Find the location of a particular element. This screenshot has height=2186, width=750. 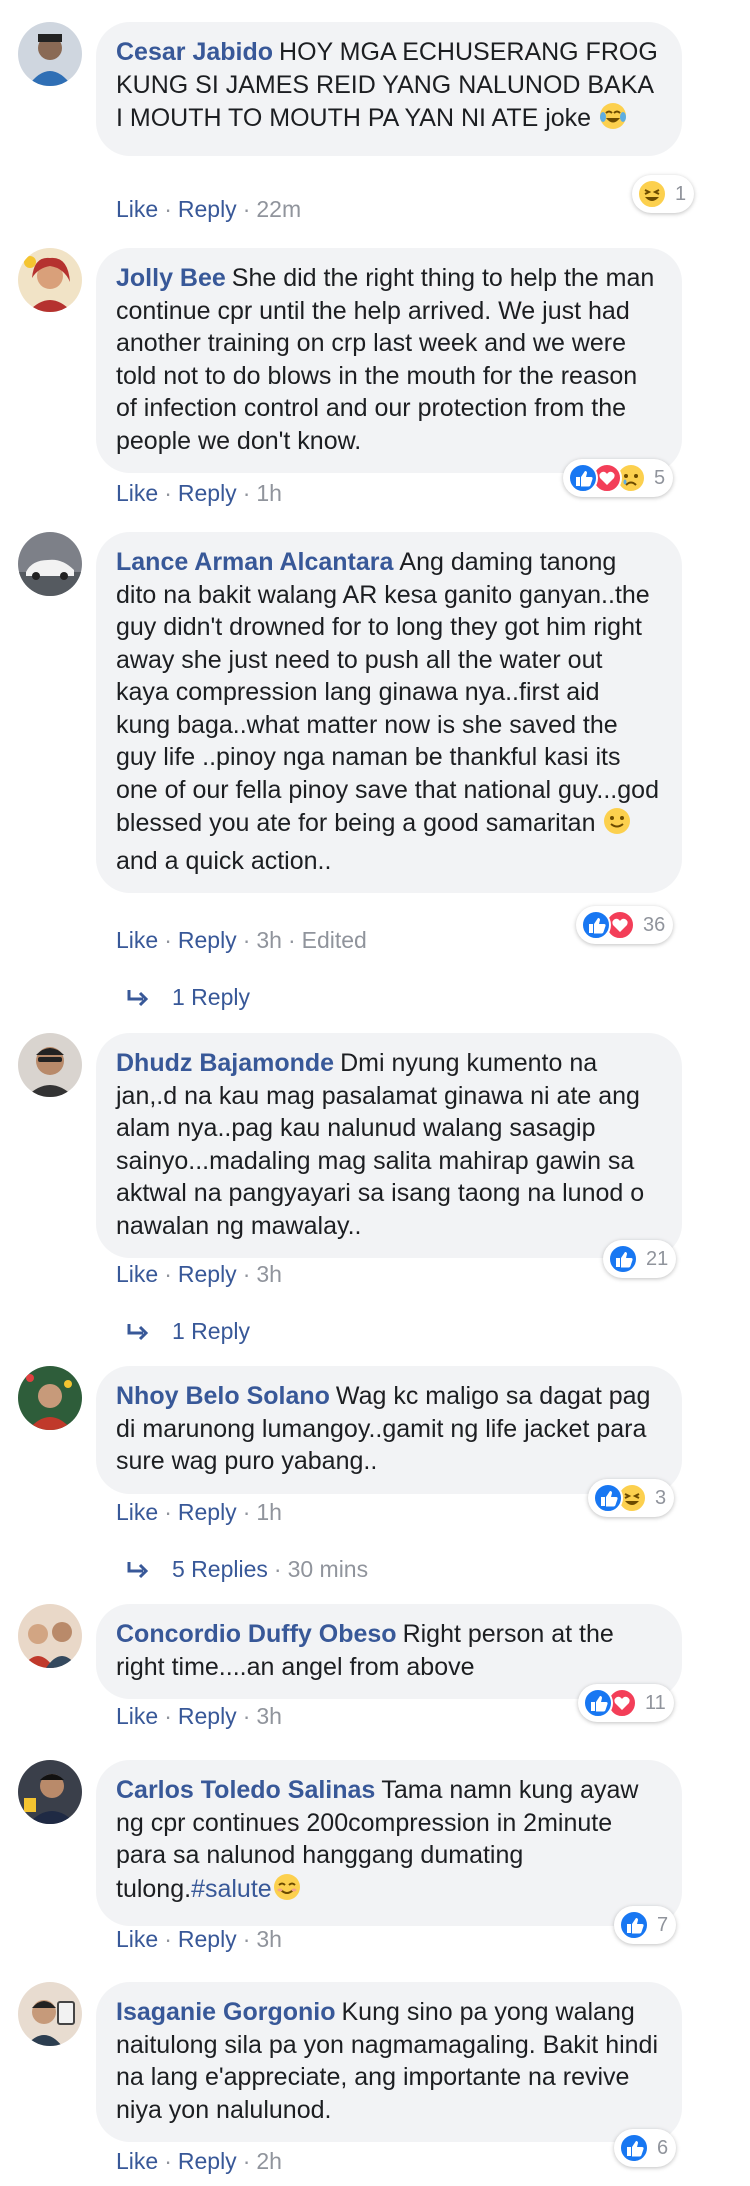

comment-author: Isaganie Gorgonio is located at coordinates (225, 2012).